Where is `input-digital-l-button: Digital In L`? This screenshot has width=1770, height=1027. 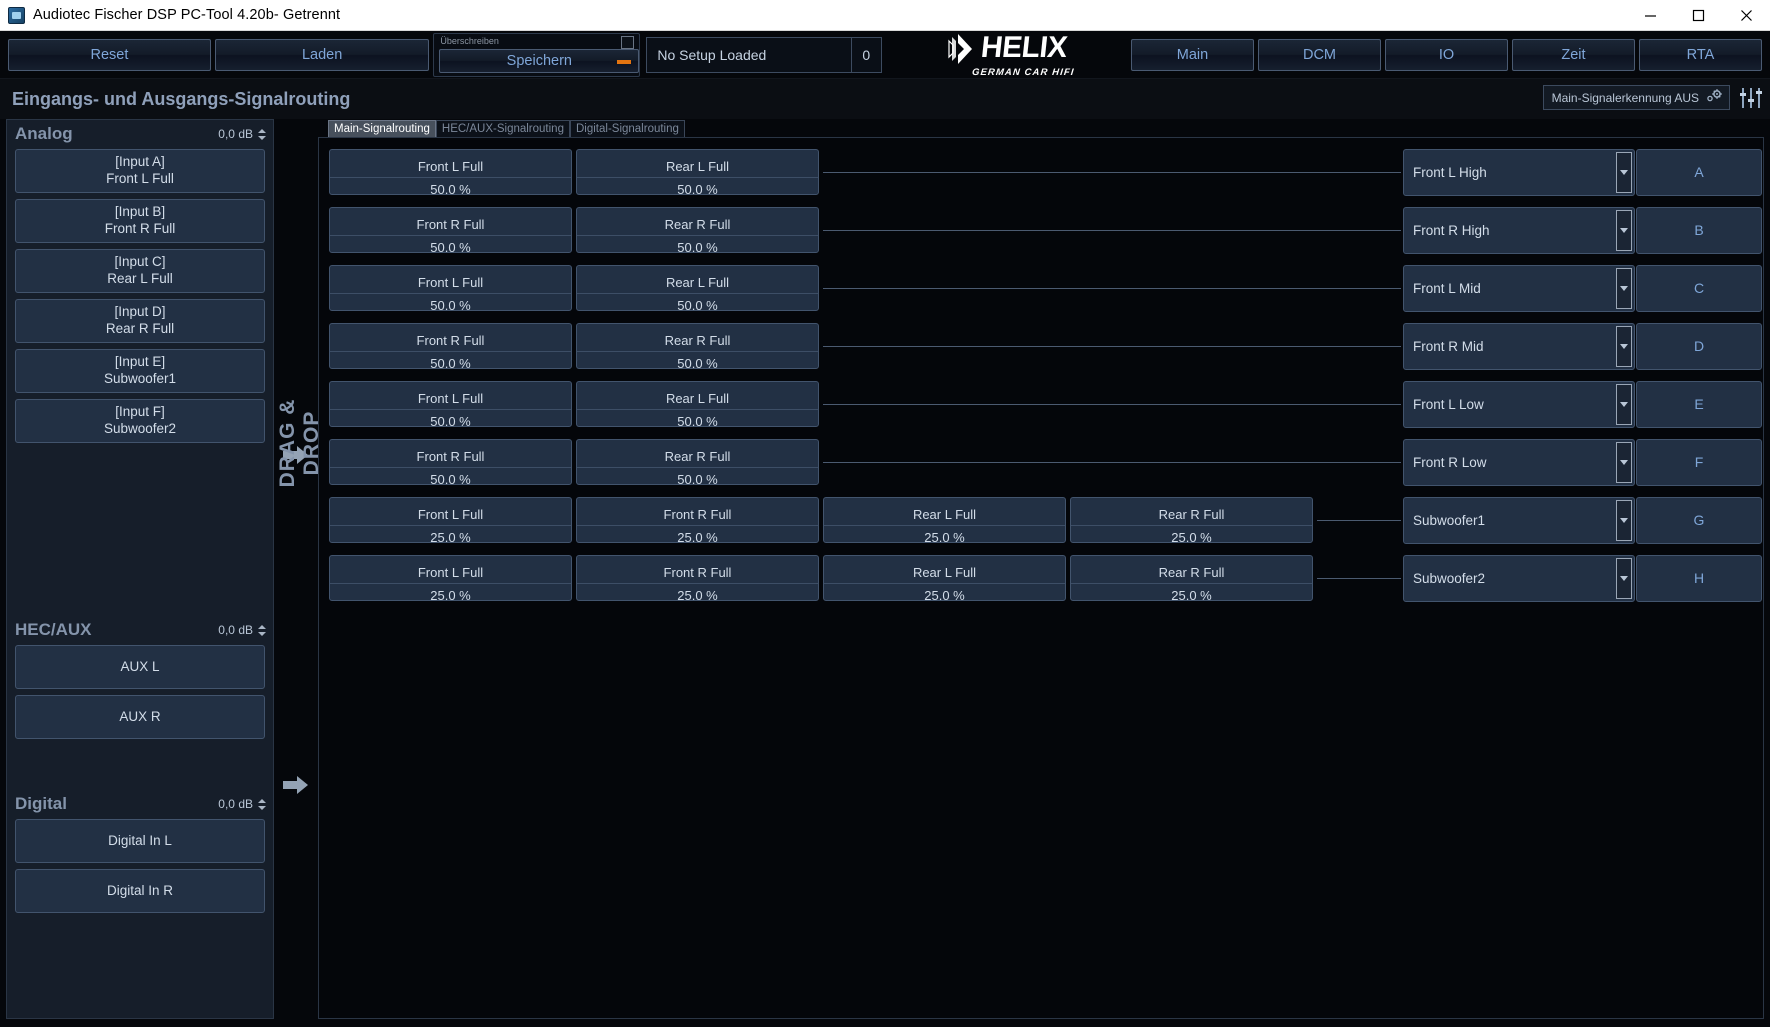 input-digital-l-button: Digital In L is located at coordinates (140, 841).